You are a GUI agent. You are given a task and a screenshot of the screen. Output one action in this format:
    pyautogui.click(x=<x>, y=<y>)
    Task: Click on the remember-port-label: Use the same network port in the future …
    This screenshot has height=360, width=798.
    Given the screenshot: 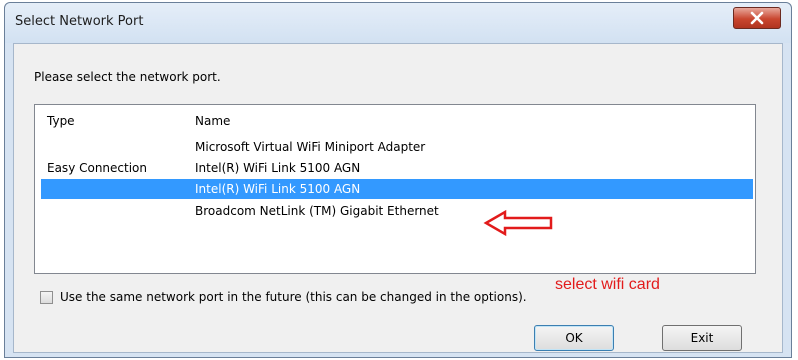 What is the action you would take?
    pyautogui.click(x=293, y=297)
    